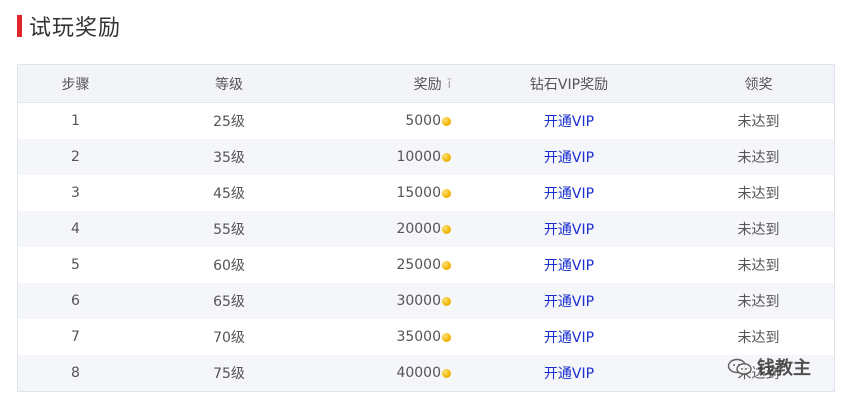 The height and width of the screenshot is (402, 853). What do you see at coordinates (784, 368) in the screenshot?
I see `watermark-text: 钱教主` at bounding box center [784, 368].